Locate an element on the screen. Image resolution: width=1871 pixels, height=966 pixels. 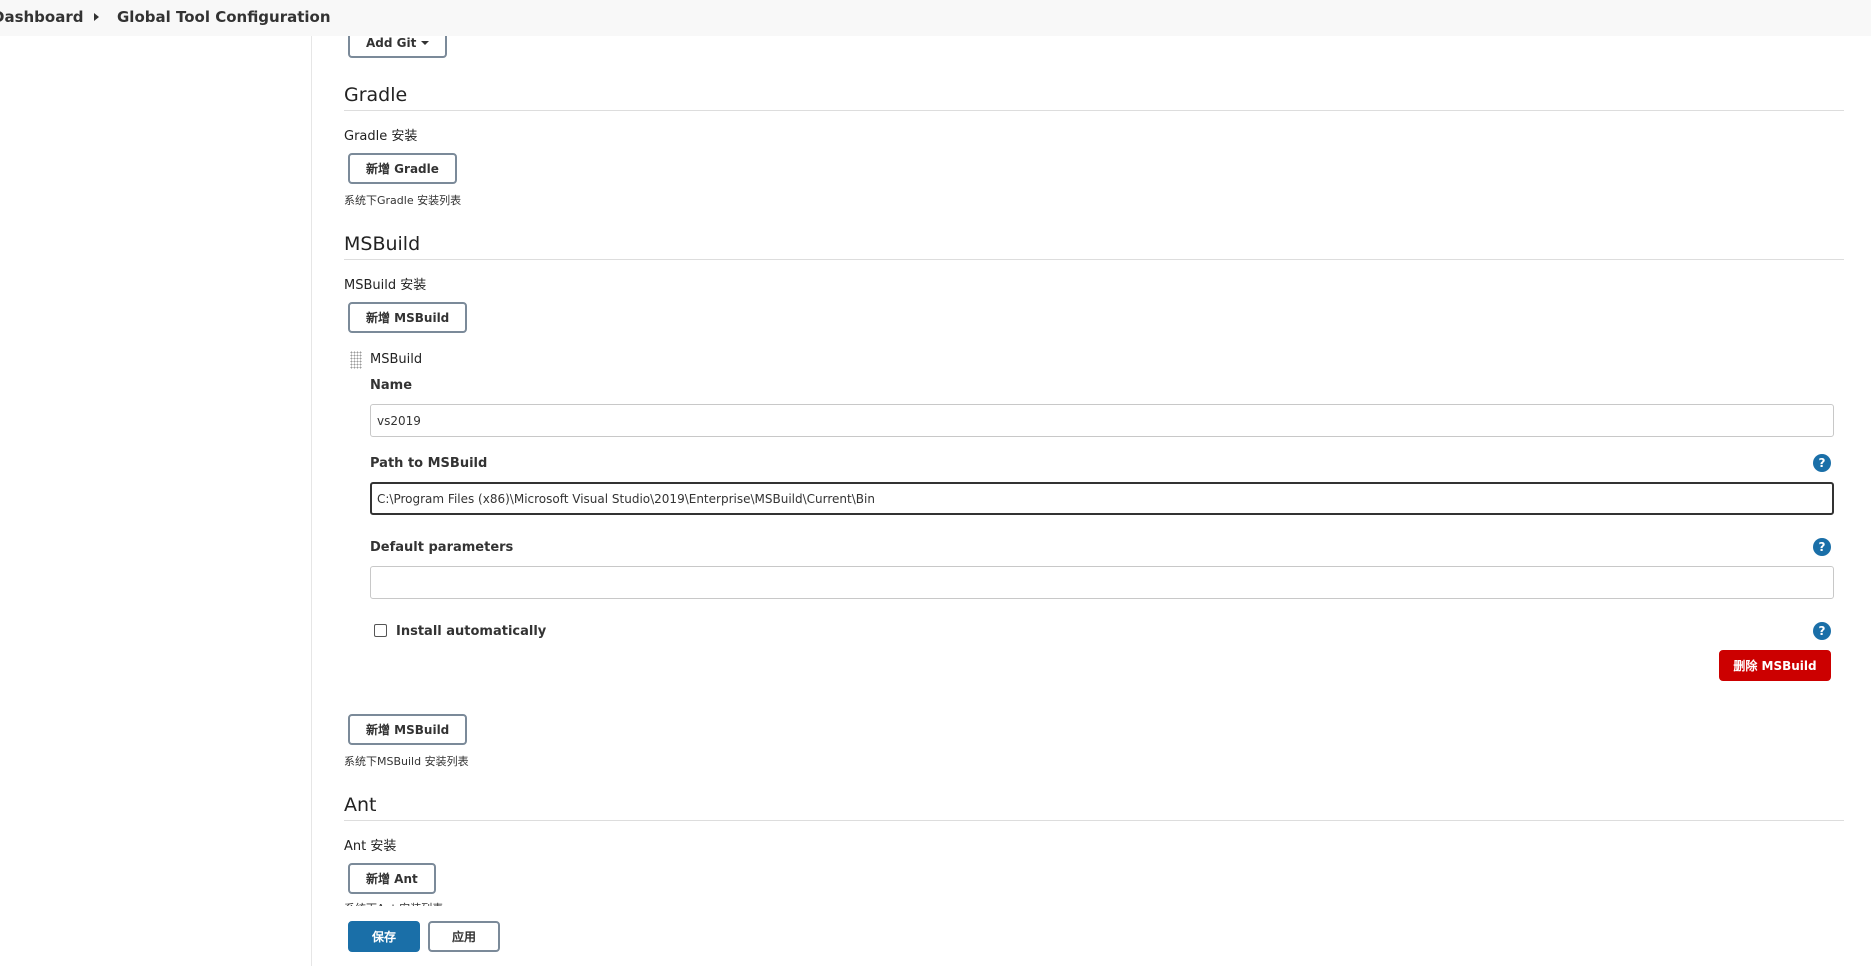
delete-msbuild-button: 删除 MSBuild is located at coordinates (1775, 665).